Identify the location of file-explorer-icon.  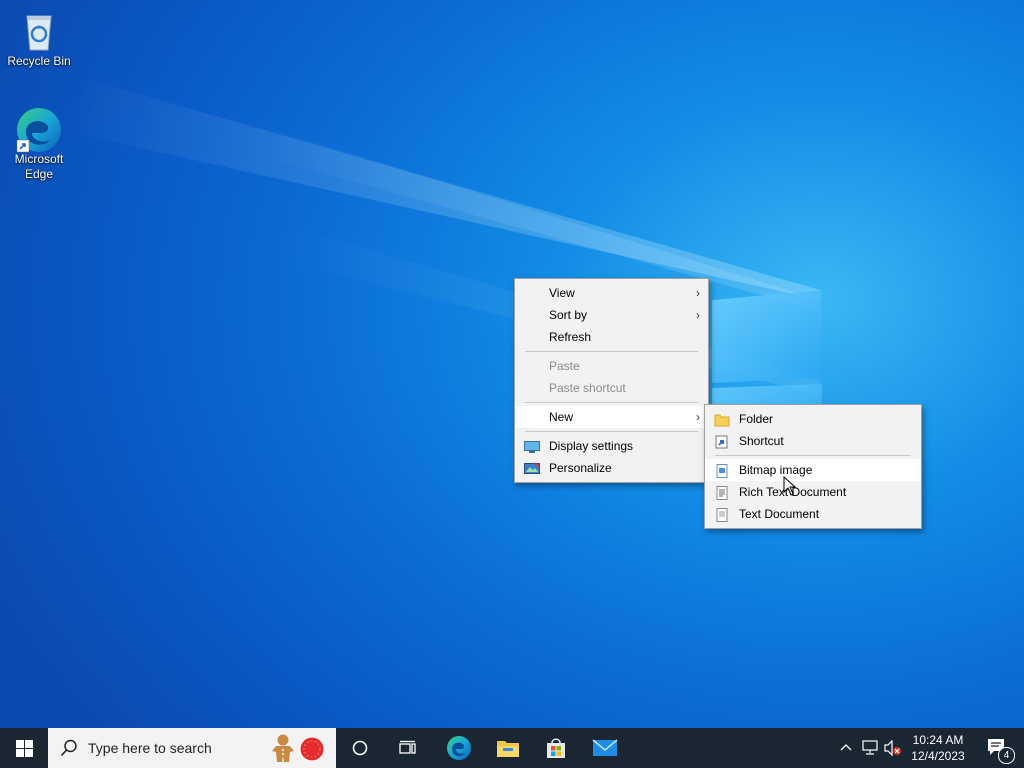
(508, 749).